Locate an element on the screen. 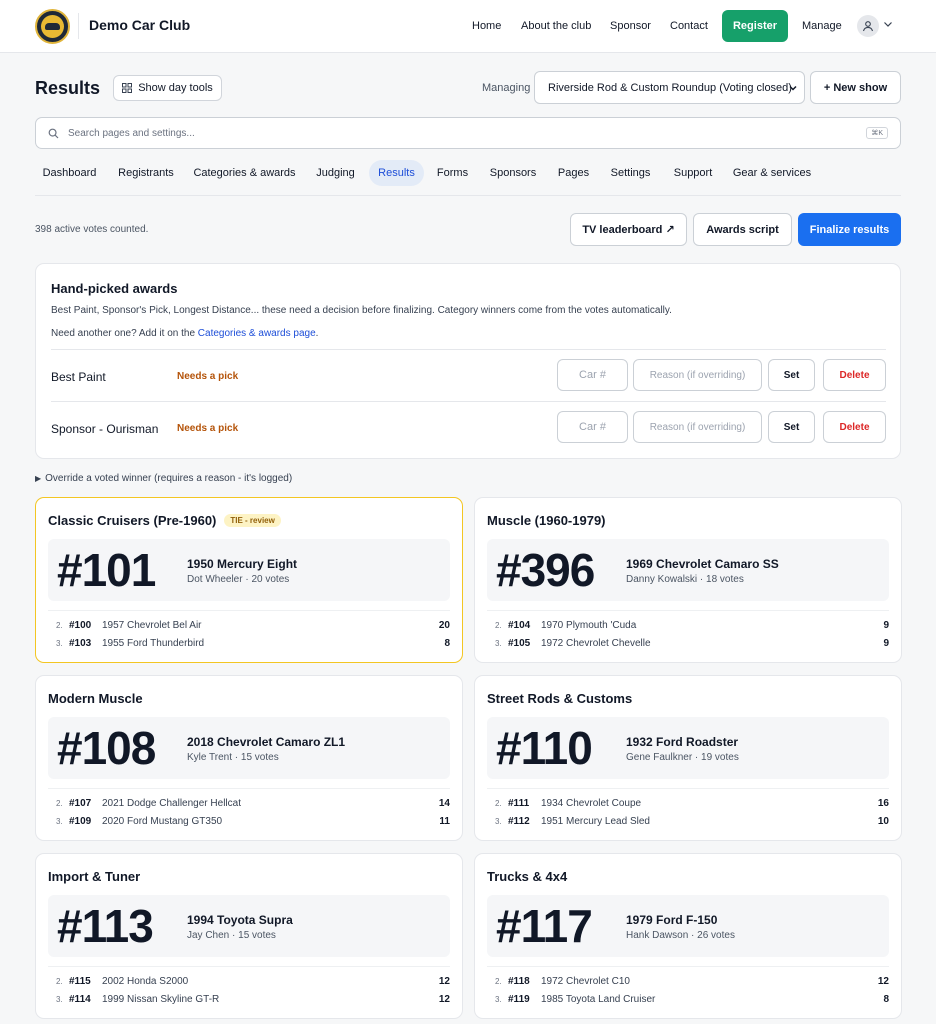  car-name: 1951 Mercury Lead Sled is located at coordinates (595, 821).